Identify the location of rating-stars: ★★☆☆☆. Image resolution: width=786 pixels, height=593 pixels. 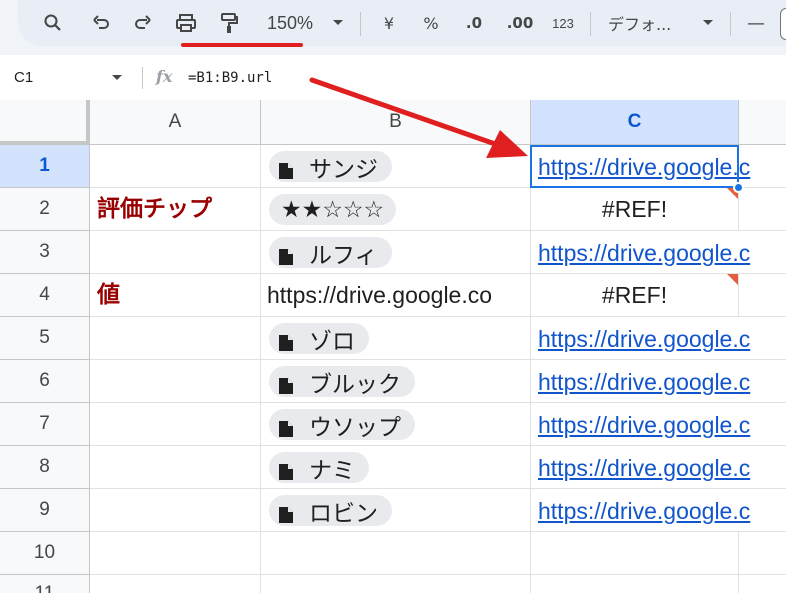
(333, 209).